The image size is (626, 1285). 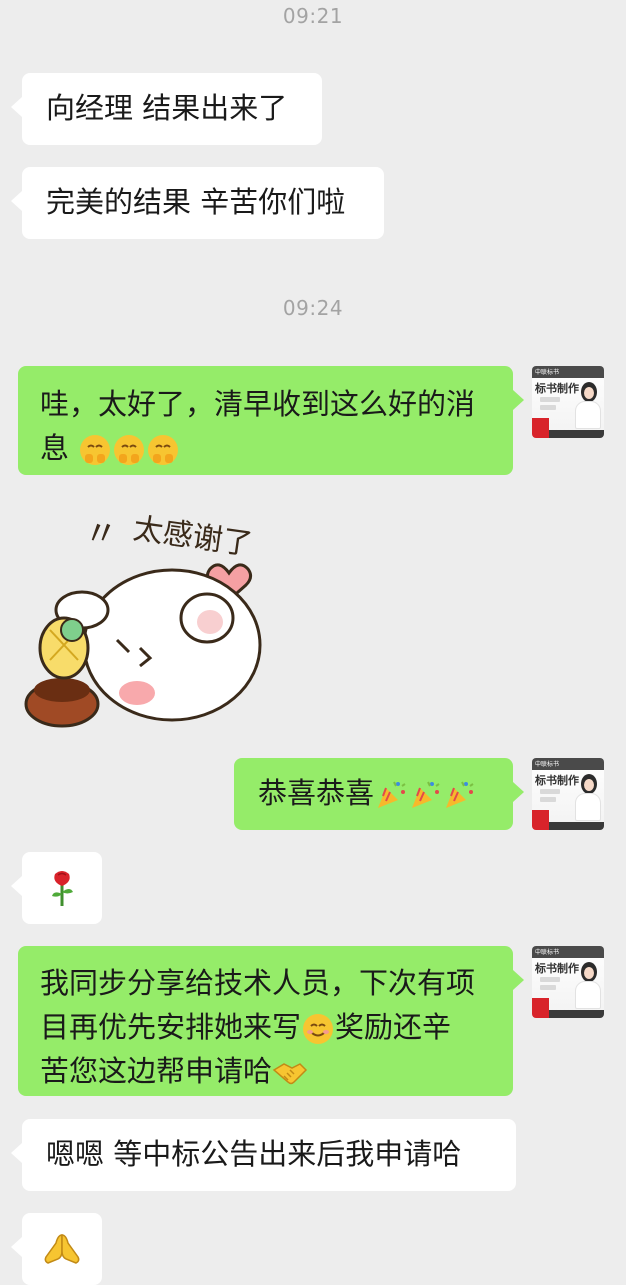 What do you see at coordinates (258, 983) in the screenshot?
I see `message-text: 我同步分享给技术人员，下次有项` at bounding box center [258, 983].